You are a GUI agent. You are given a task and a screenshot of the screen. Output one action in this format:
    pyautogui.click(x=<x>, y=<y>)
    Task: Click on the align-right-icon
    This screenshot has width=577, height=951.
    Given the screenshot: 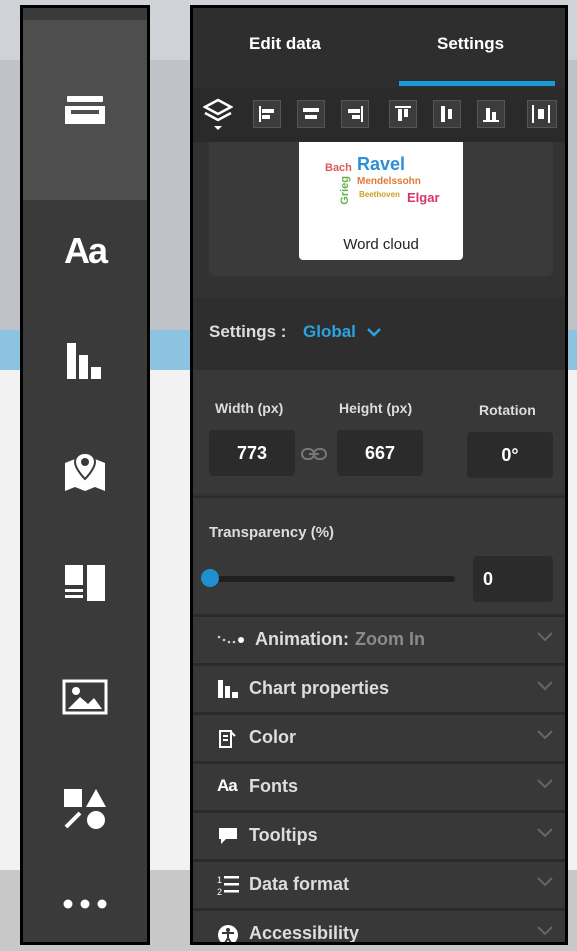 What is the action you would take?
    pyautogui.click(x=355, y=114)
    